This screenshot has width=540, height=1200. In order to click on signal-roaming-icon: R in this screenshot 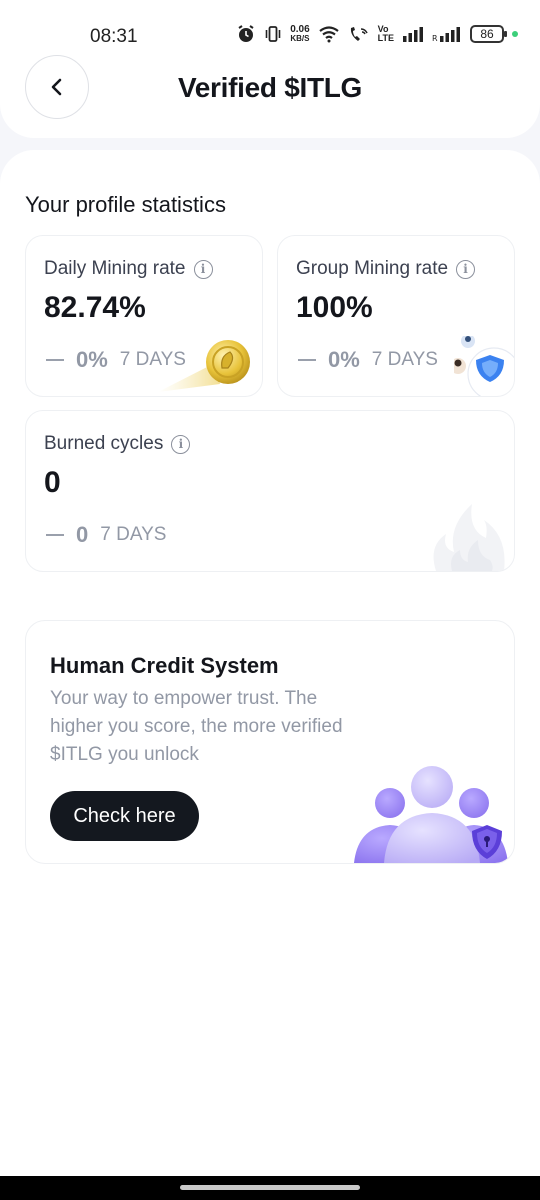, I will do `click(446, 34)`.